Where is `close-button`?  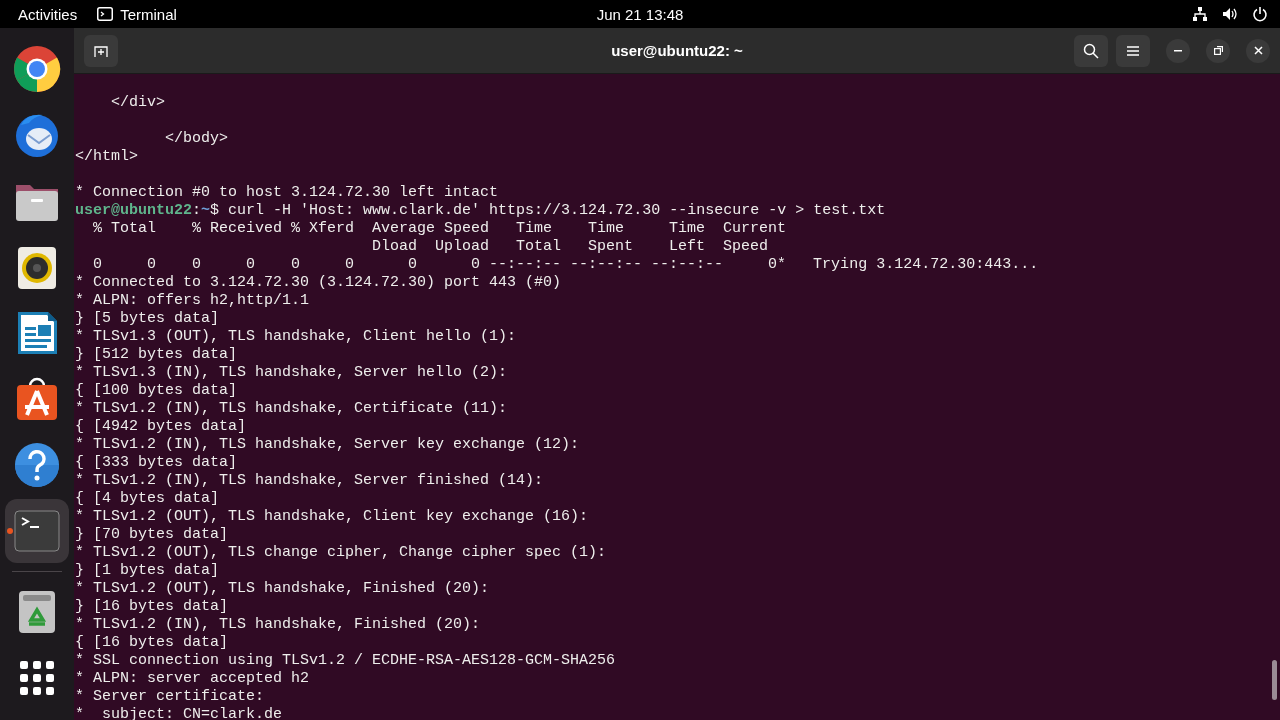
close-button is located at coordinates (1258, 50).